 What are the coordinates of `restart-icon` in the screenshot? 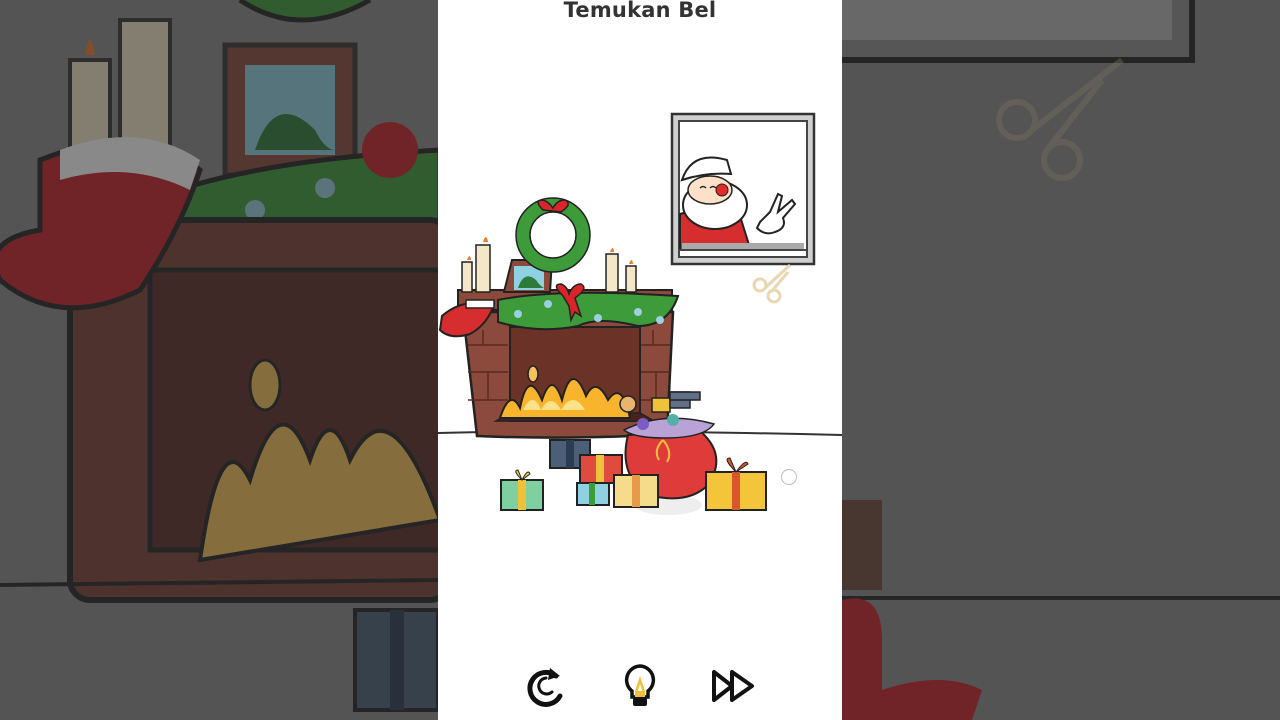 It's located at (545, 687).